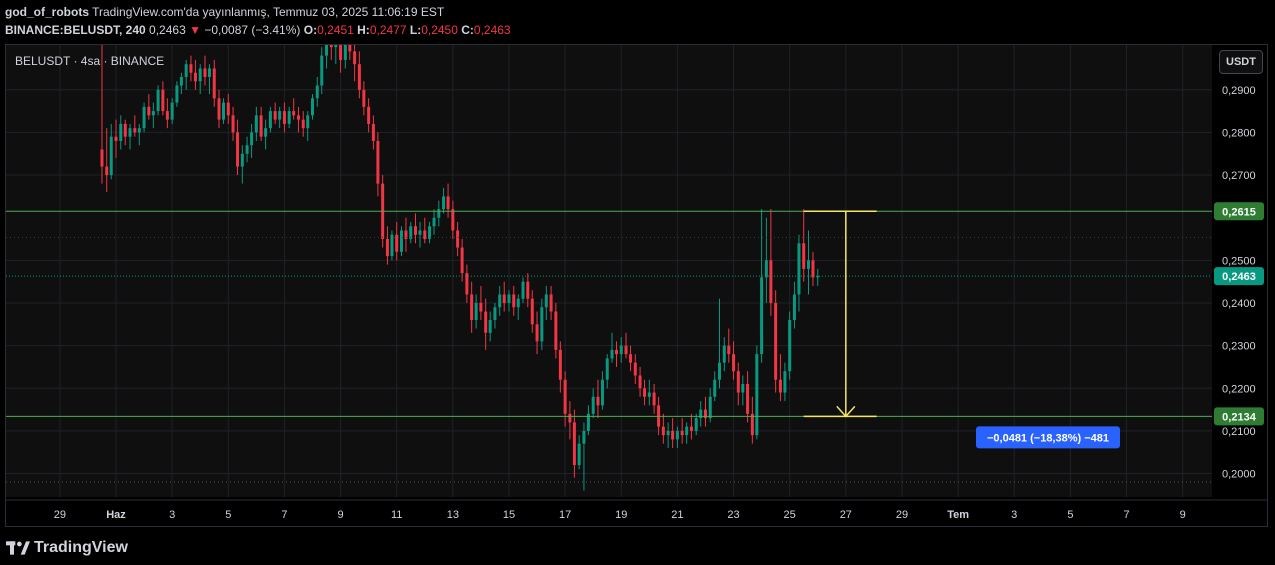  I want to click on brand-name: TradingView, so click(81, 547).